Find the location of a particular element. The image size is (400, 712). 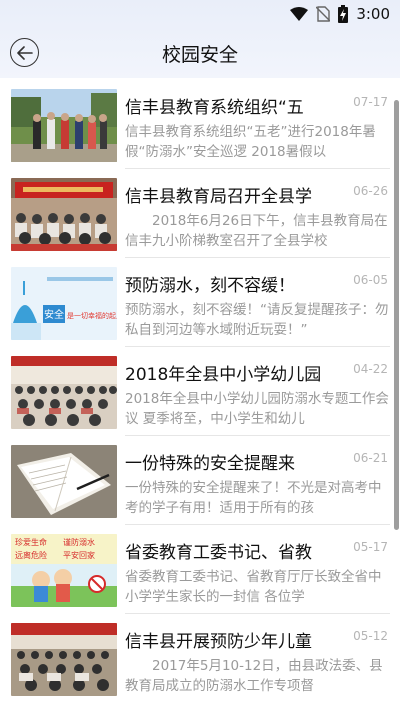

article-date: 07-17 is located at coordinates (370, 102).